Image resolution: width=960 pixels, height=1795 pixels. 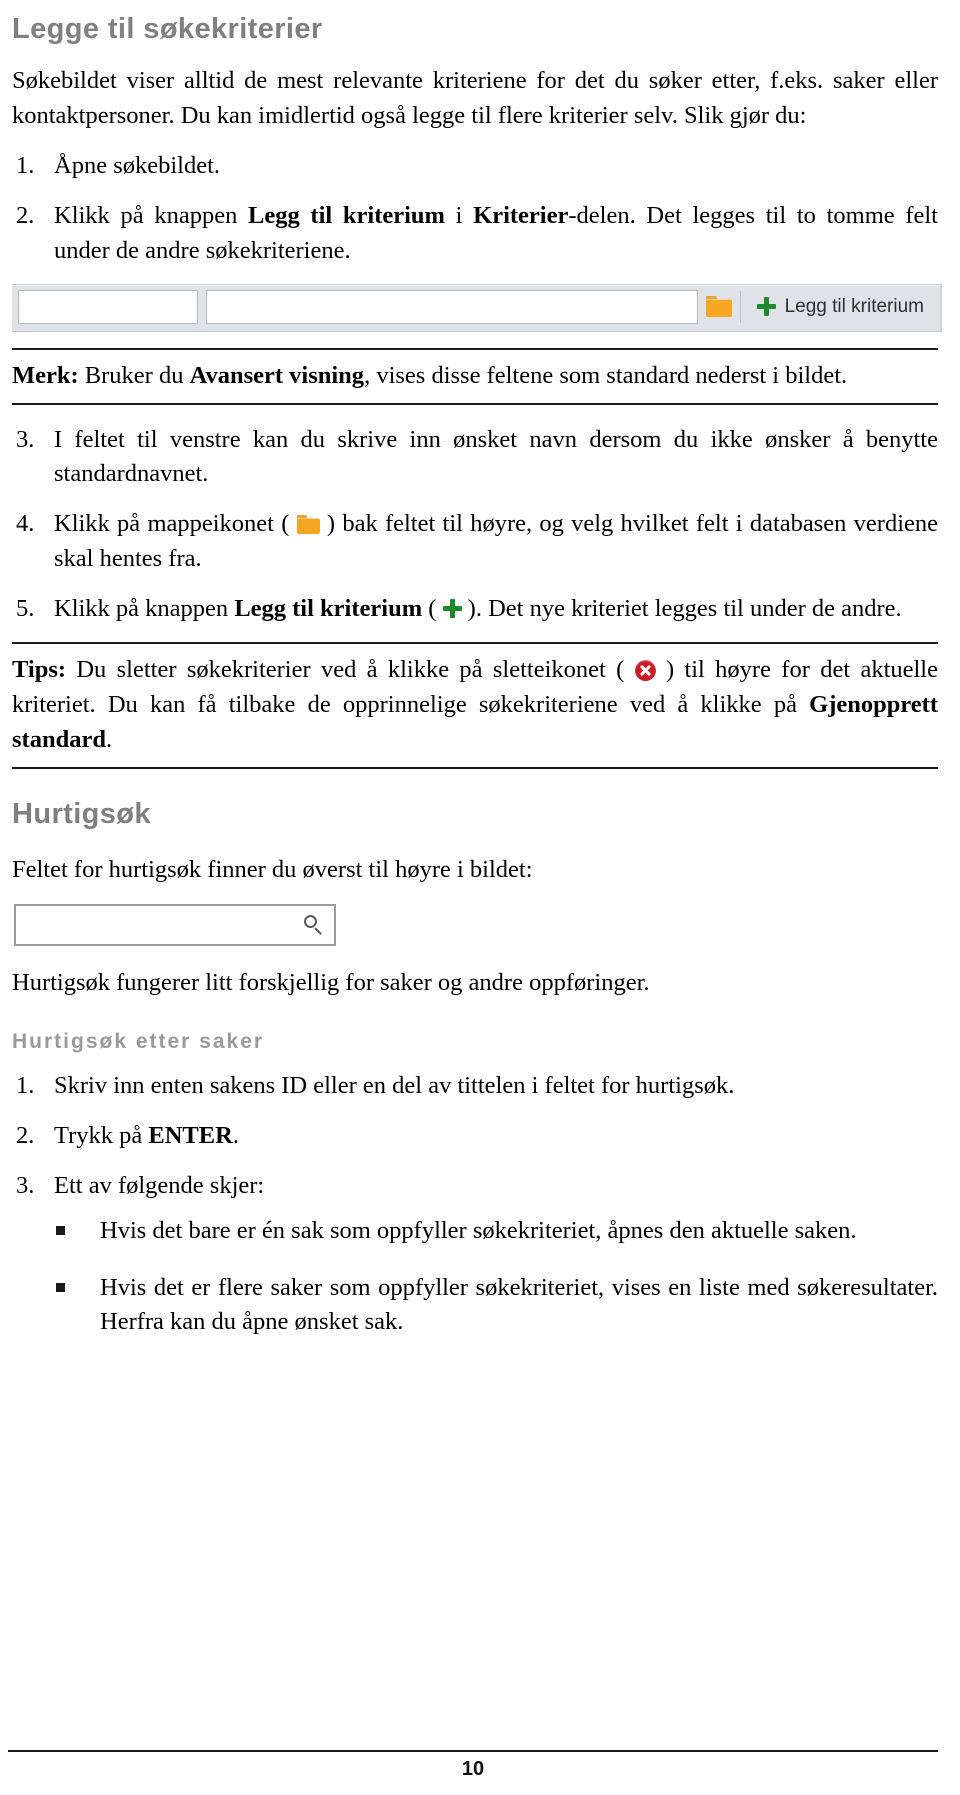 I want to click on page-footer: 10, so click(x=473, y=1765).